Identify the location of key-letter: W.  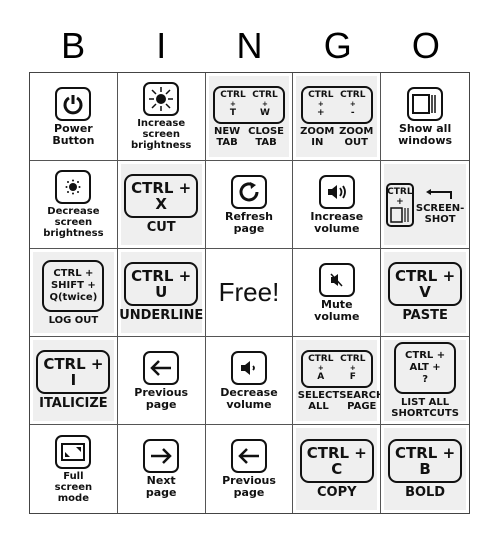
(265, 112).